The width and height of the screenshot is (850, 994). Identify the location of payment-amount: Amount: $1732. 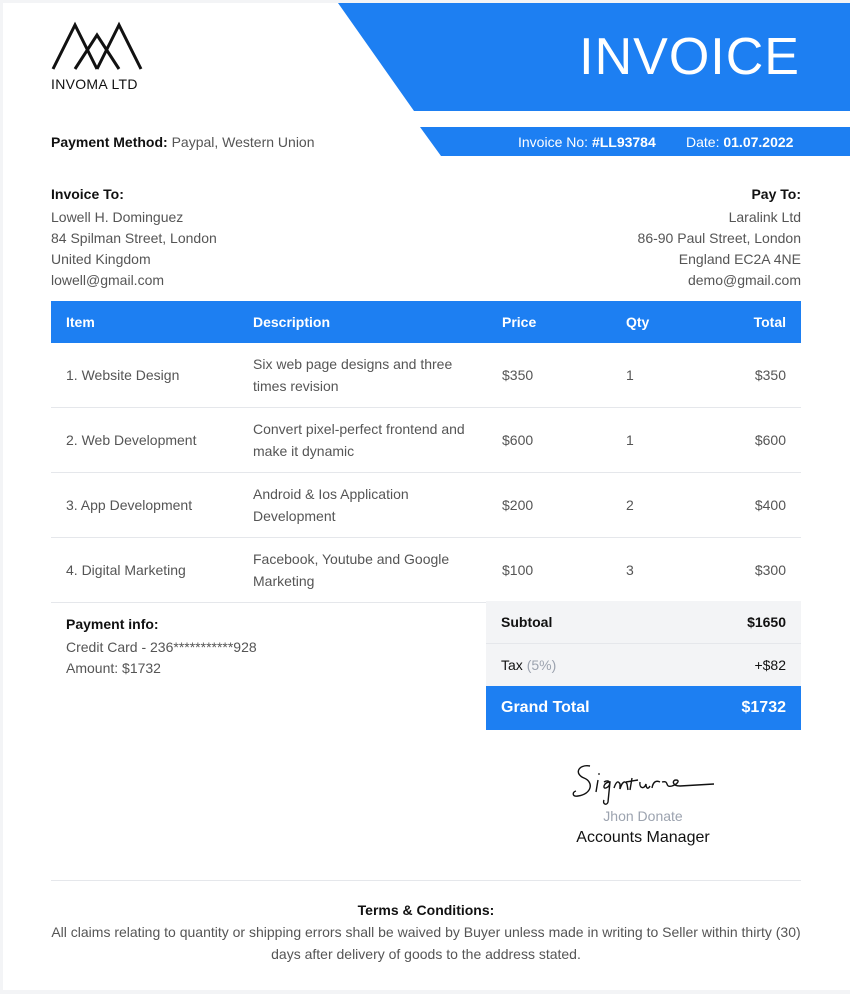
(113, 668).